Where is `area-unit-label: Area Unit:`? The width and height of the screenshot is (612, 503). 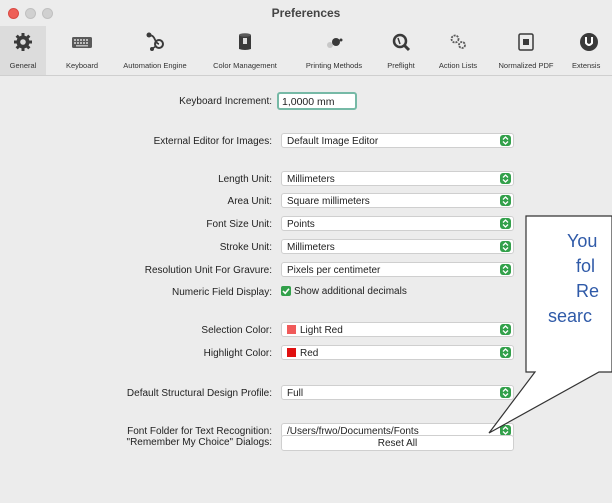
area-unit-label: Area Unit: is located at coordinates (249, 201).